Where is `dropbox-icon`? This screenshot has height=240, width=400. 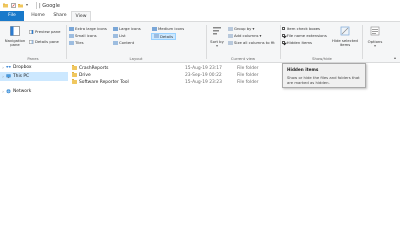
dropbox-icon is located at coordinates (8, 67).